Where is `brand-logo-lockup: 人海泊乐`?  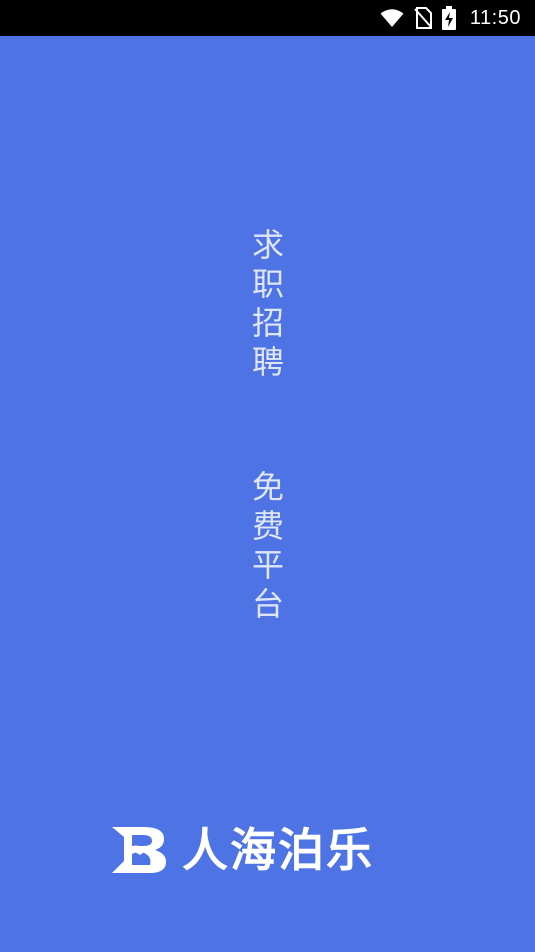 brand-logo-lockup: 人海泊乐 is located at coordinates (242, 850).